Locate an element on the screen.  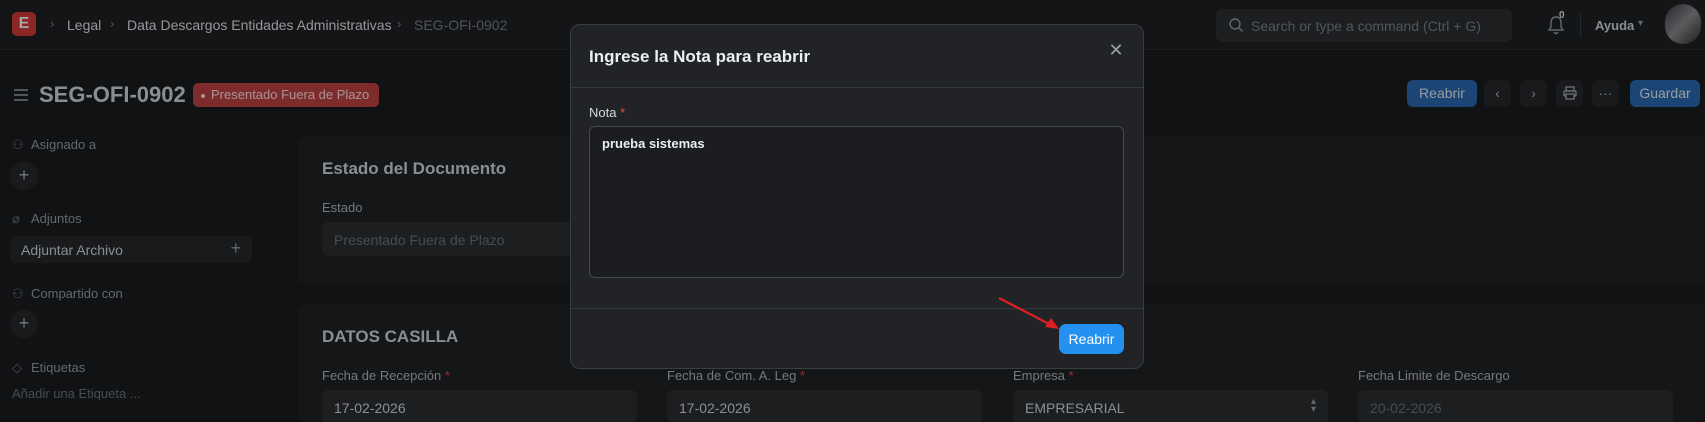
annotation-arrow-icon is located at coordinates (1028, 313).